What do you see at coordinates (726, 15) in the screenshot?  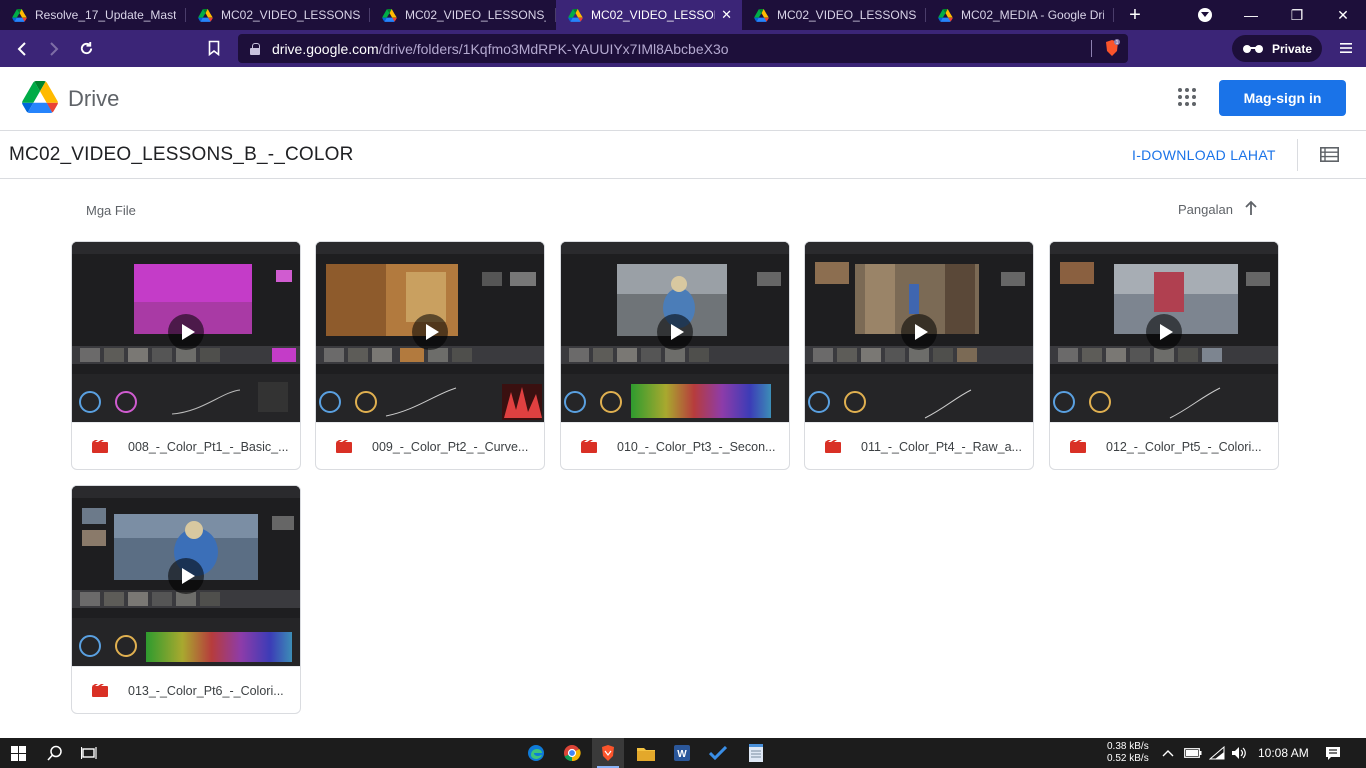 I see `tab-close-icon: ✕` at bounding box center [726, 15].